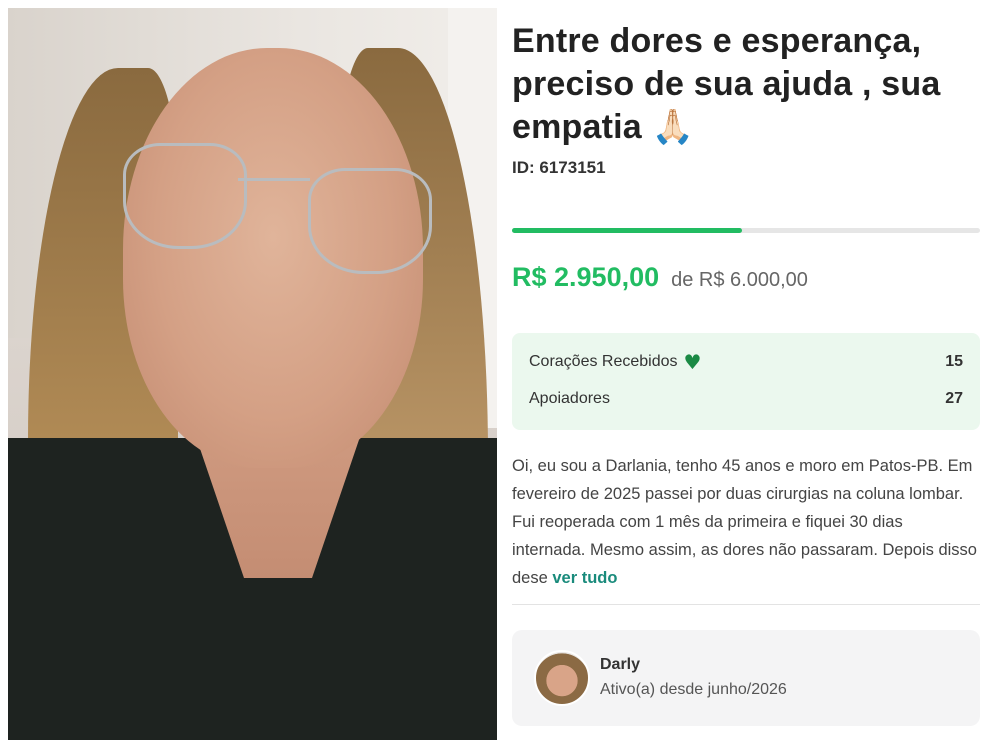 The height and width of the screenshot is (748, 1000). Describe the element at coordinates (559, 167) in the screenshot. I see `campaign-id: ID: 6173151` at that location.